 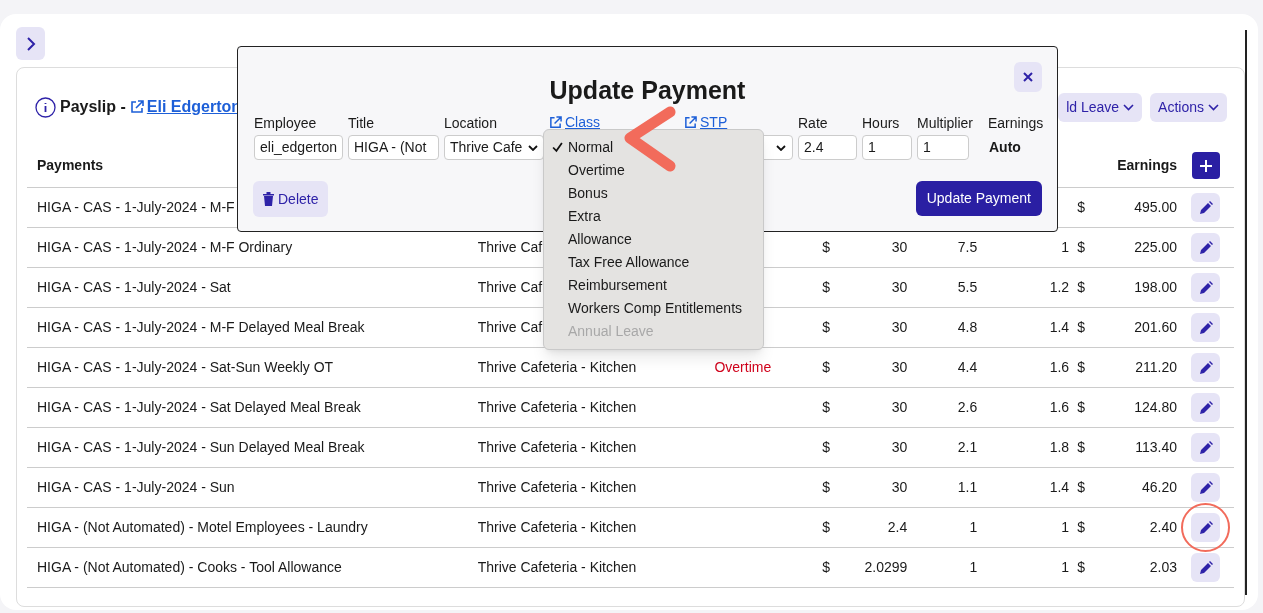 What do you see at coordinates (1100, 107) in the screenshot?
I see `dropdown-button: ld Leave` at bounding box center [1100, 107].